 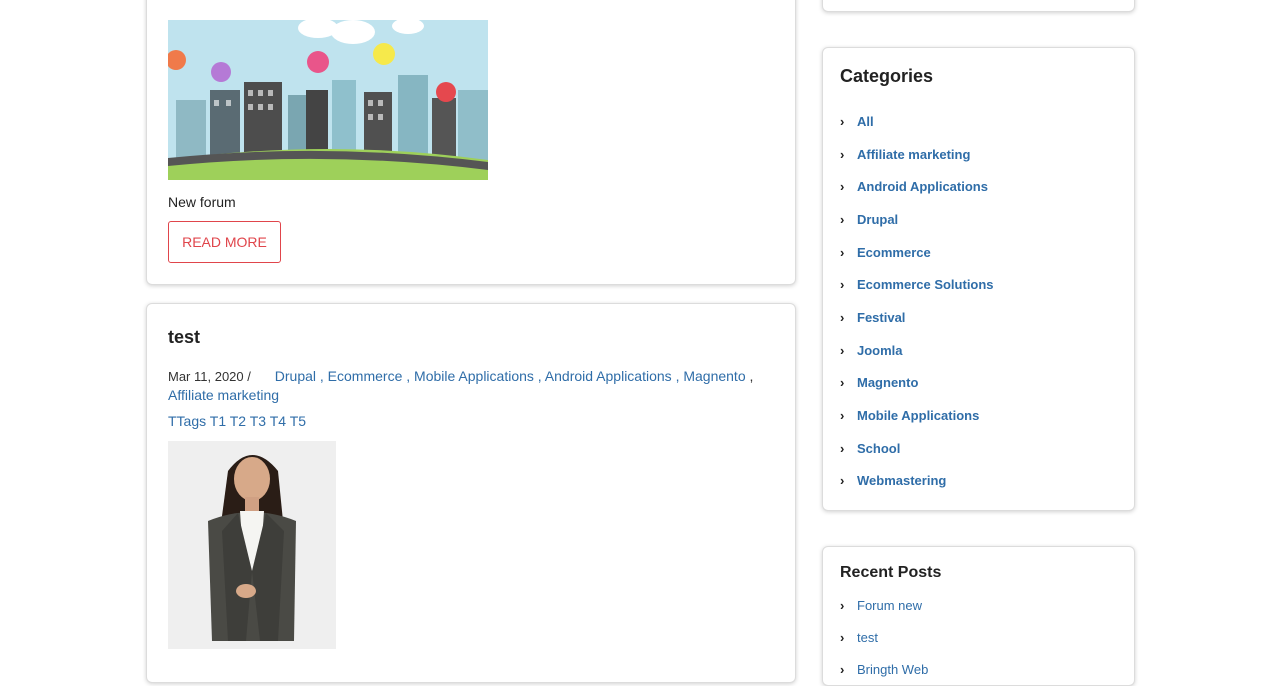 What do you see at coordinates (917, 350) in the screenshot?
I see `category-item: › Joomla` at bounding box center [917, 350].